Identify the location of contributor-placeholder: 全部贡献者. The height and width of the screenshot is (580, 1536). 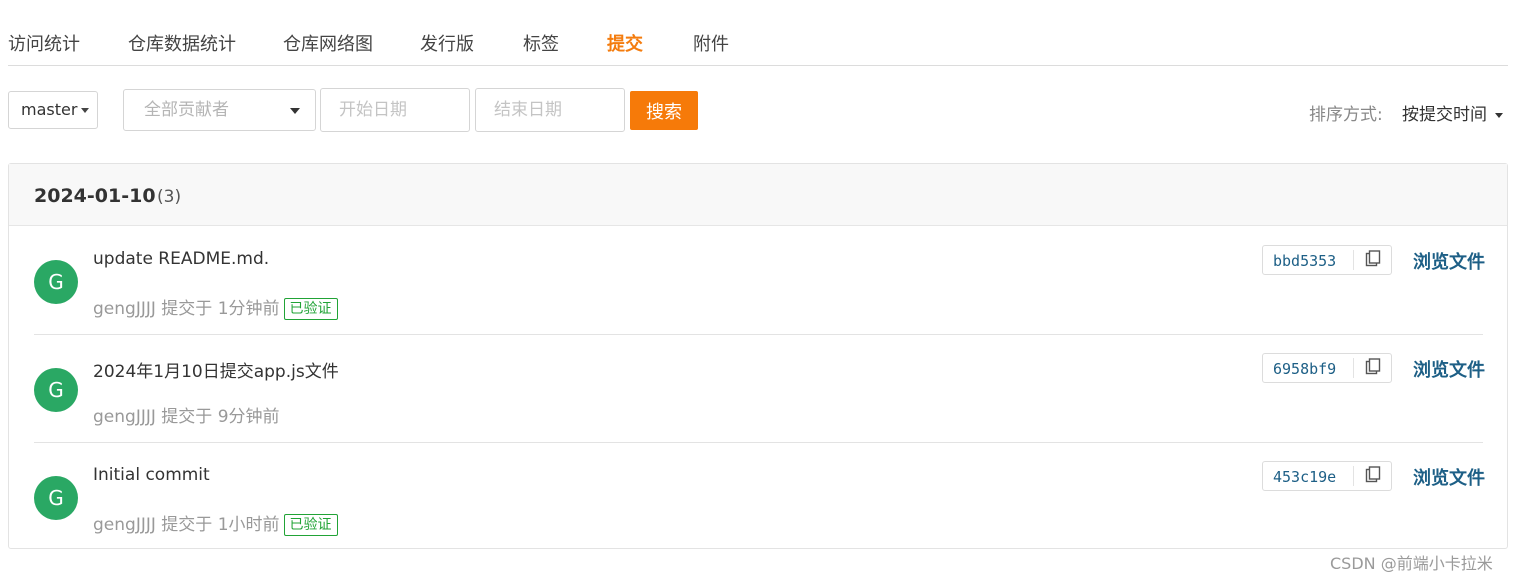
(186, 110).